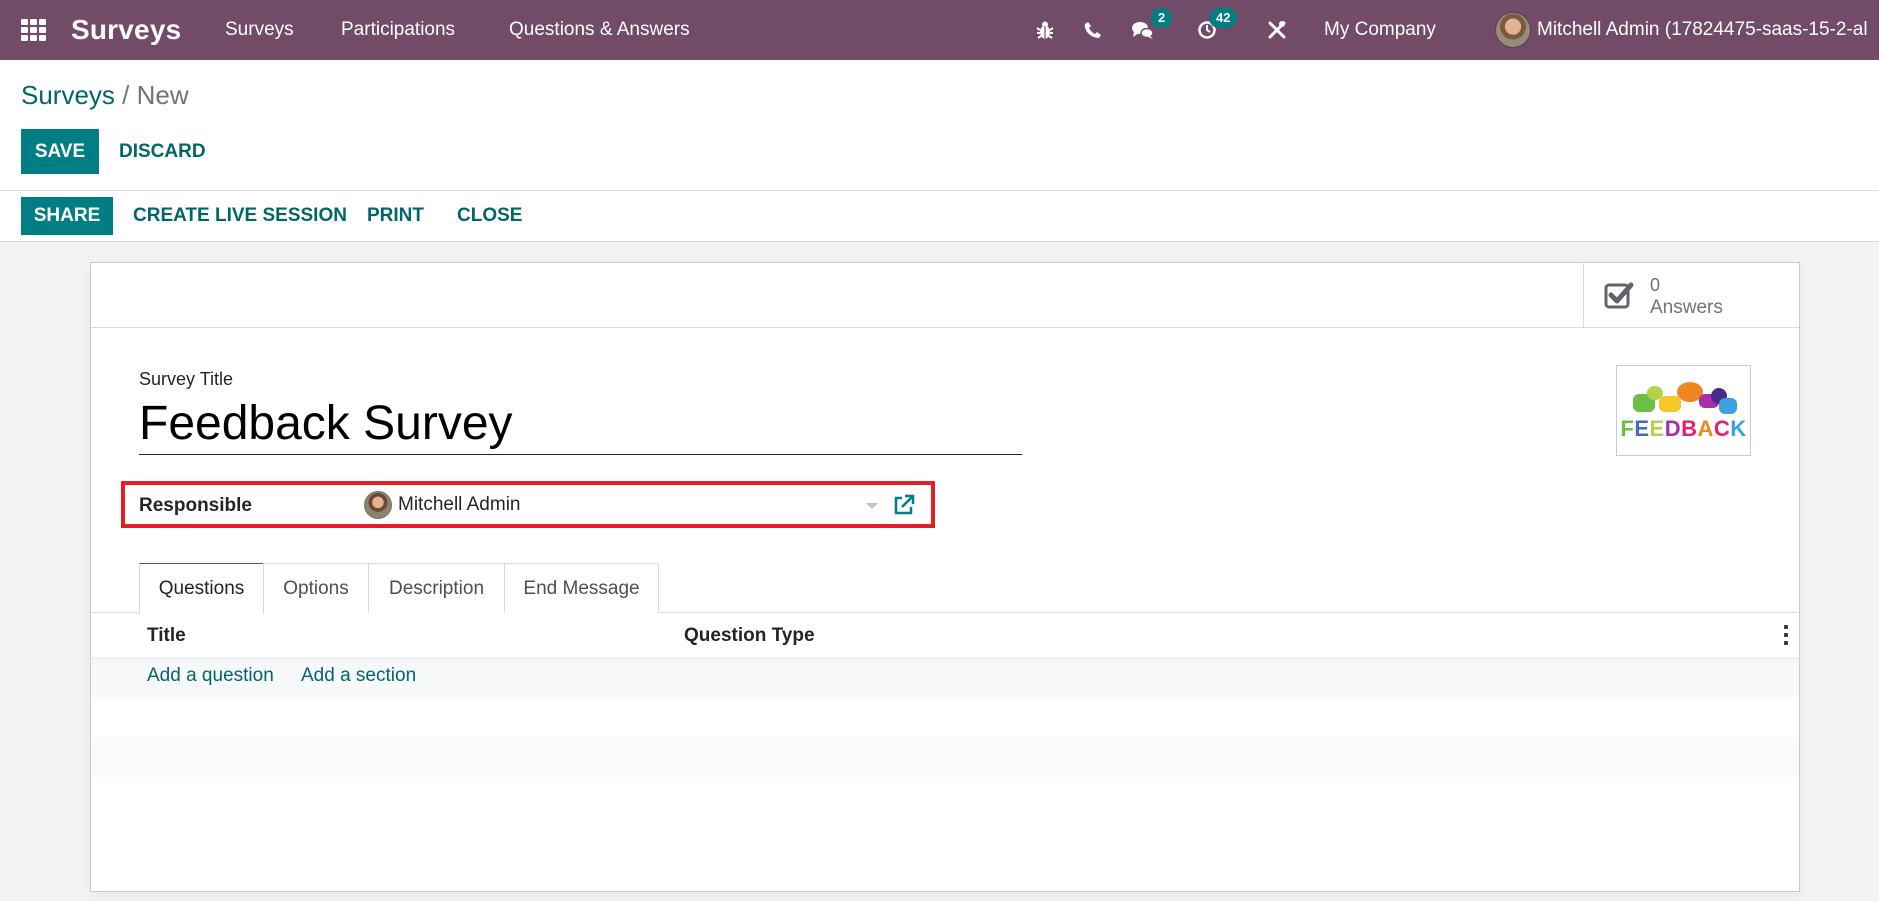 This screenshot has width=1879, height=901. I want to click on breadcrumb: Surveys / New, so click(105, 95).